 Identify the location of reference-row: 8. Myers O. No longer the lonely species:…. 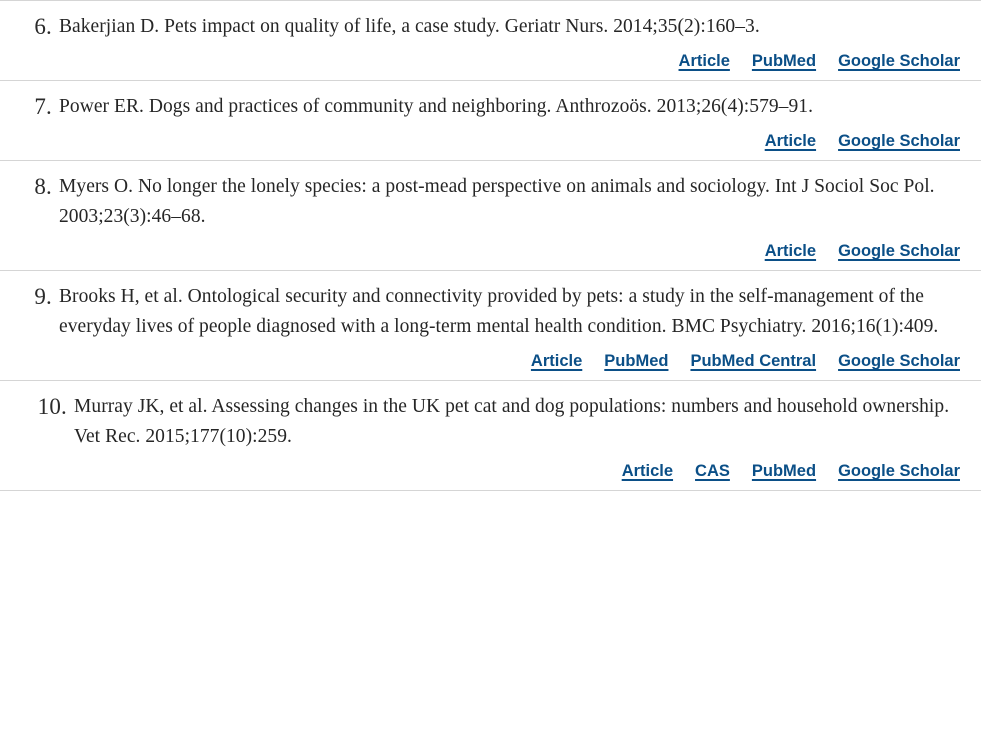
(489, 216).